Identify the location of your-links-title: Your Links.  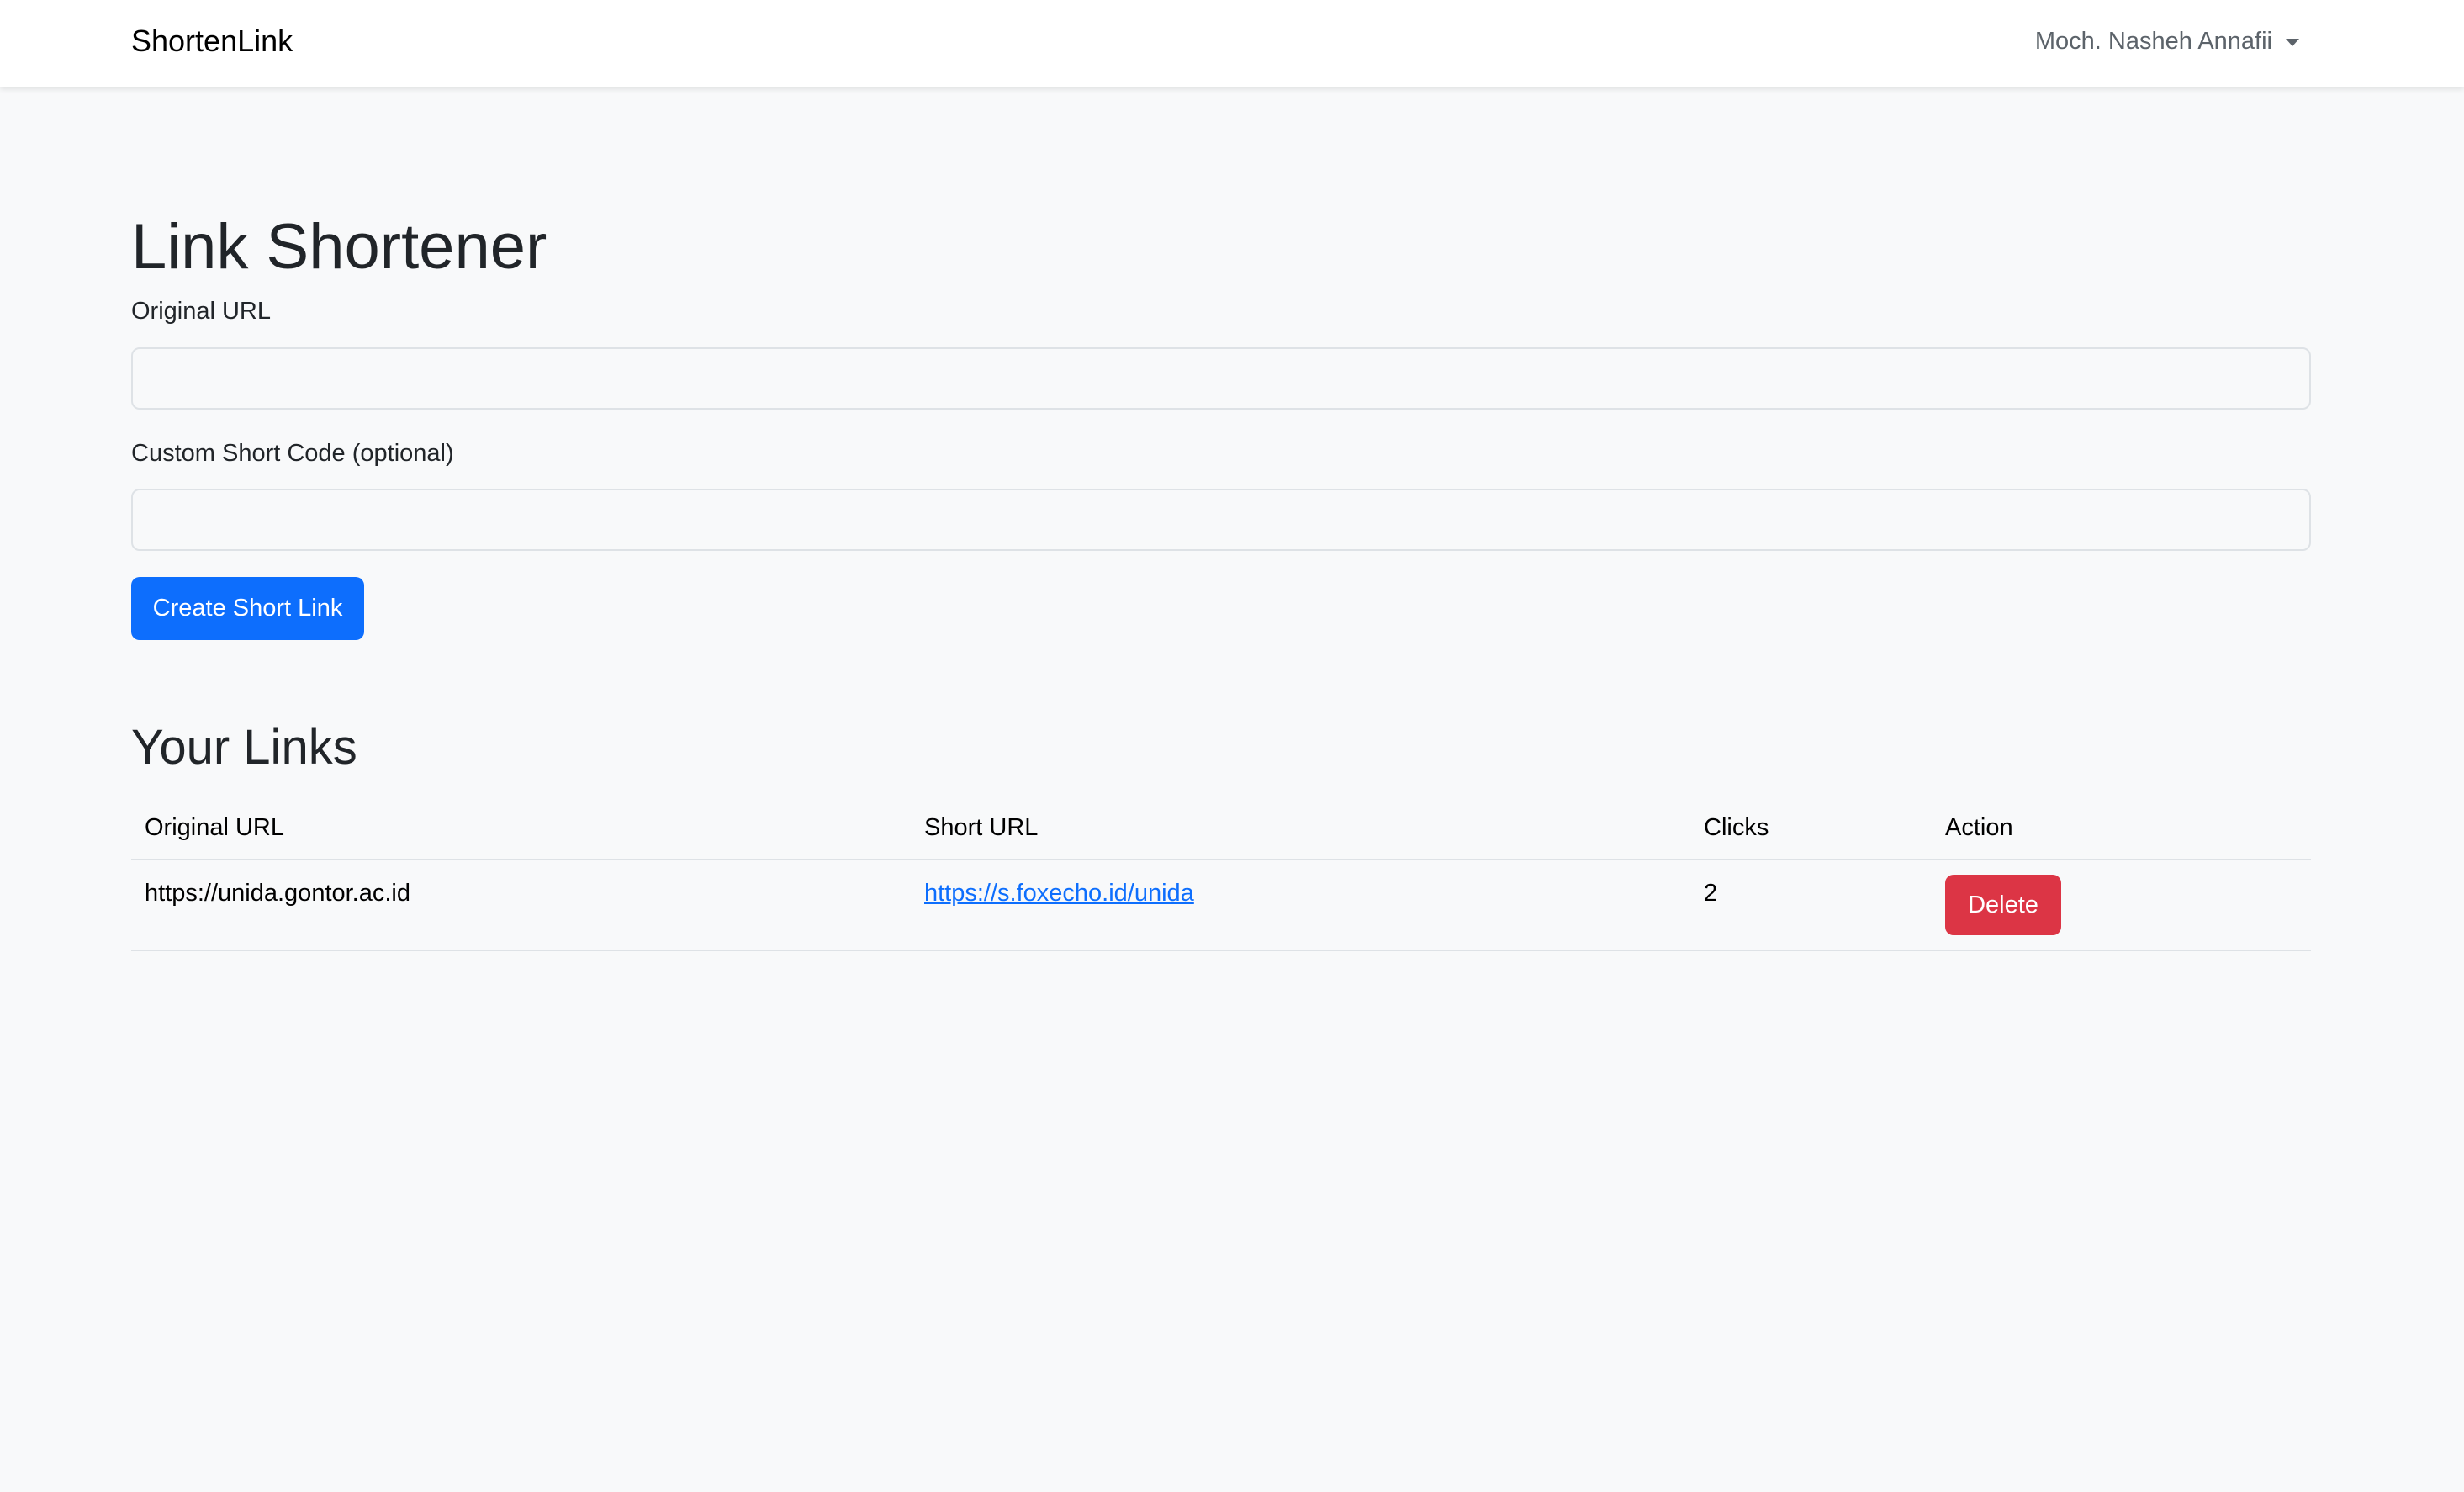
(244, 747).